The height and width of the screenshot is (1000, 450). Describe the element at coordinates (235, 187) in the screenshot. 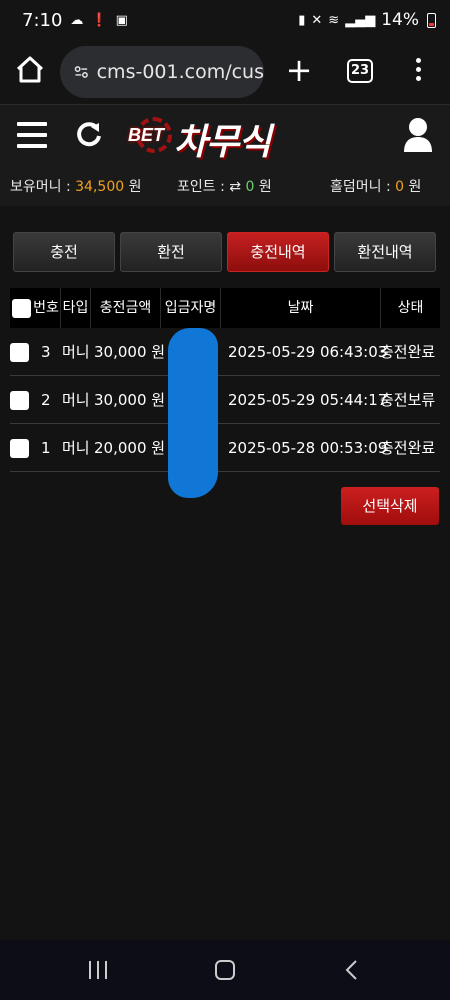

I see `point-convert-icon: ⇄` at that location.